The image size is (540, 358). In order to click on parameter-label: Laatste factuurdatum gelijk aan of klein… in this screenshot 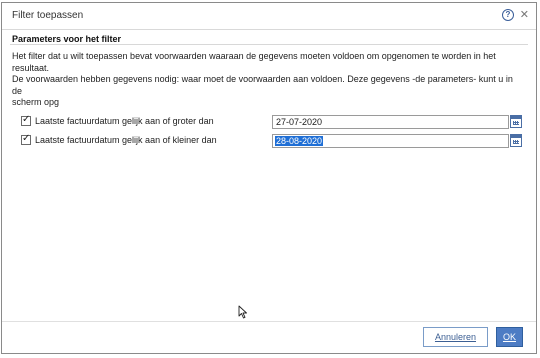, I will do `click(126, 140)`.